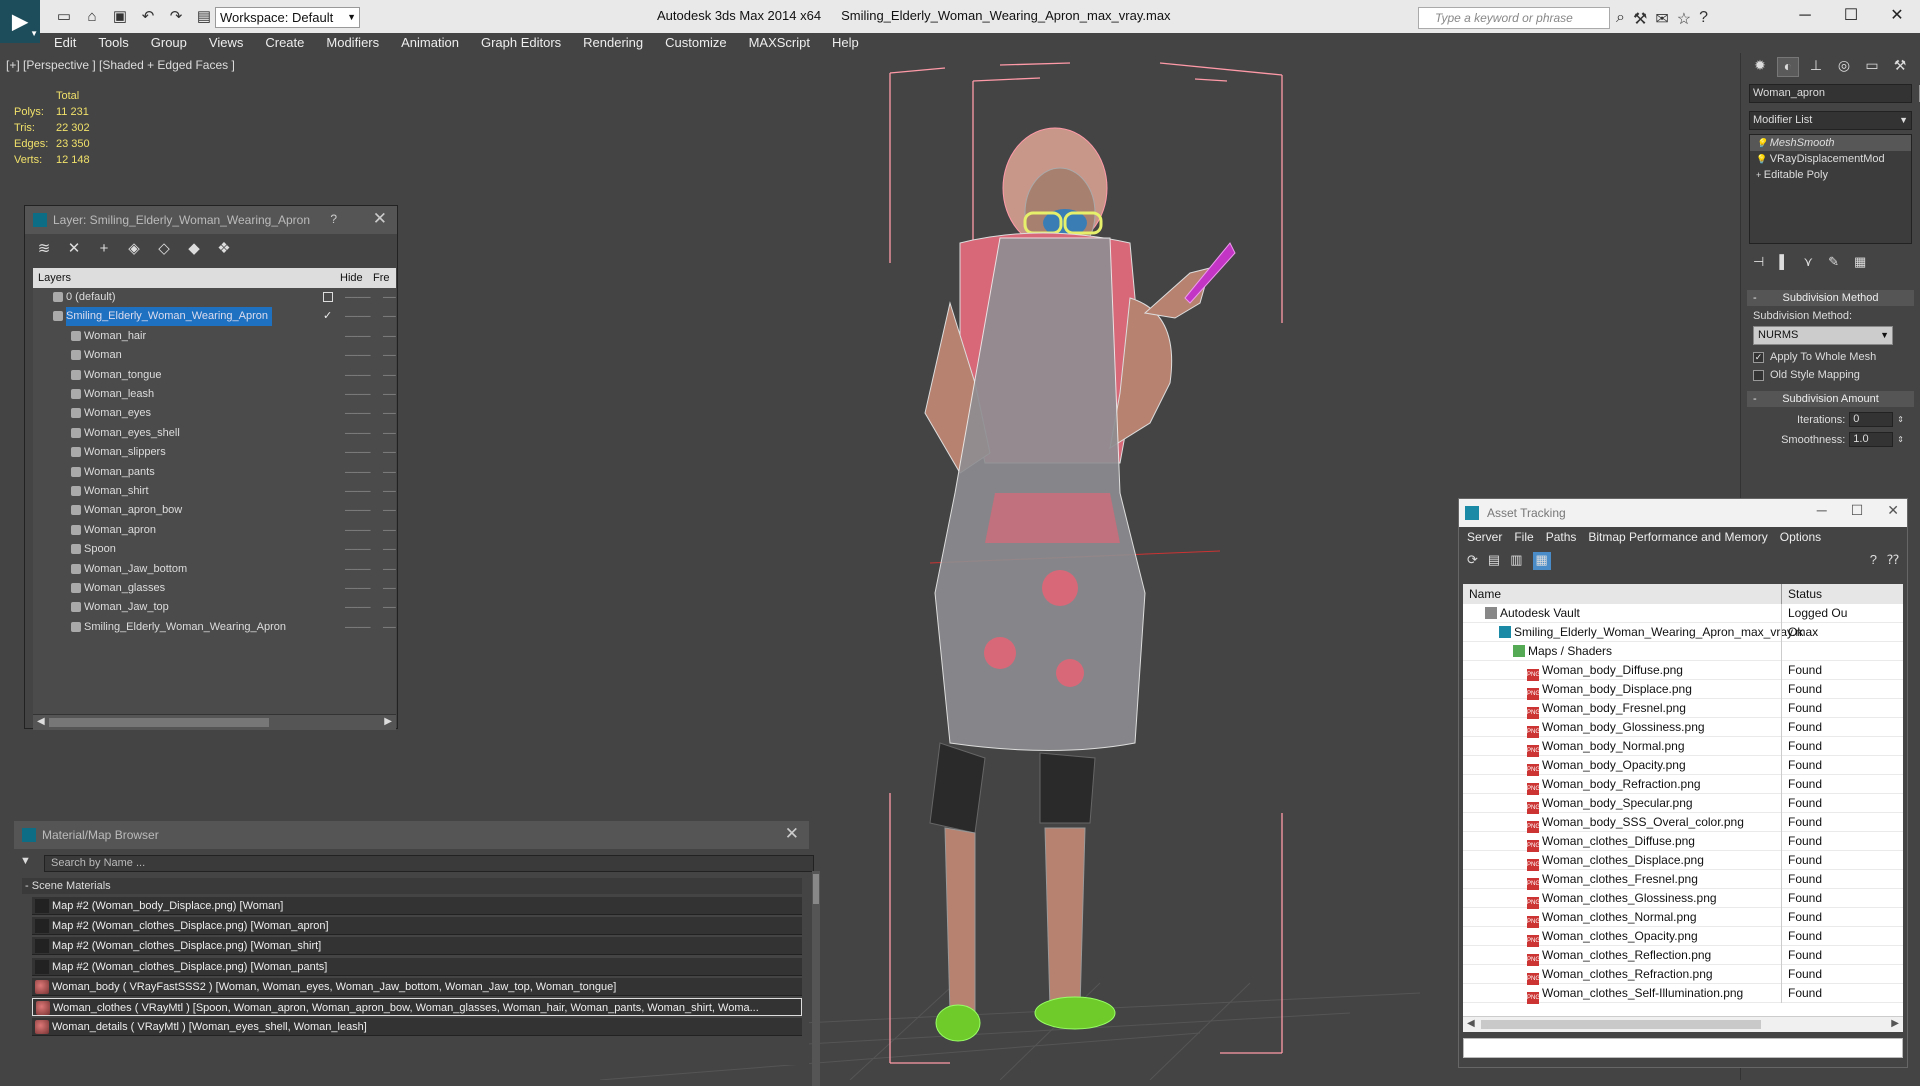  What do you see at coordinates (1830, 357) in the screenshot?
I see `apply-whole-mesh-checkbox: ✓ Apply To Whole Mesh` at bounding box center [1830, 357].